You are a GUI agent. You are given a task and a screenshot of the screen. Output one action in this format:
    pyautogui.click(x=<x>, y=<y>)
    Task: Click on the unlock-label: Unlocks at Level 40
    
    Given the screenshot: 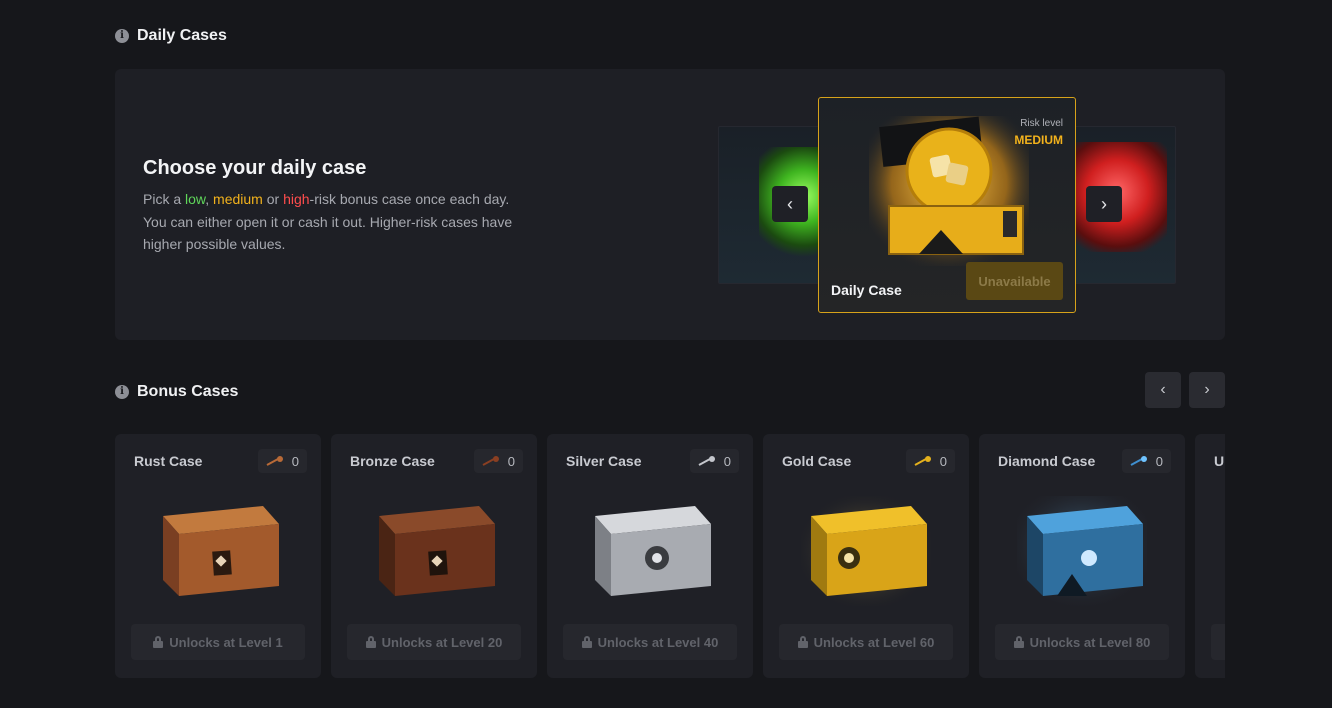 What is the action you would take?
    pyautogui.click(x=658, y=642)
    